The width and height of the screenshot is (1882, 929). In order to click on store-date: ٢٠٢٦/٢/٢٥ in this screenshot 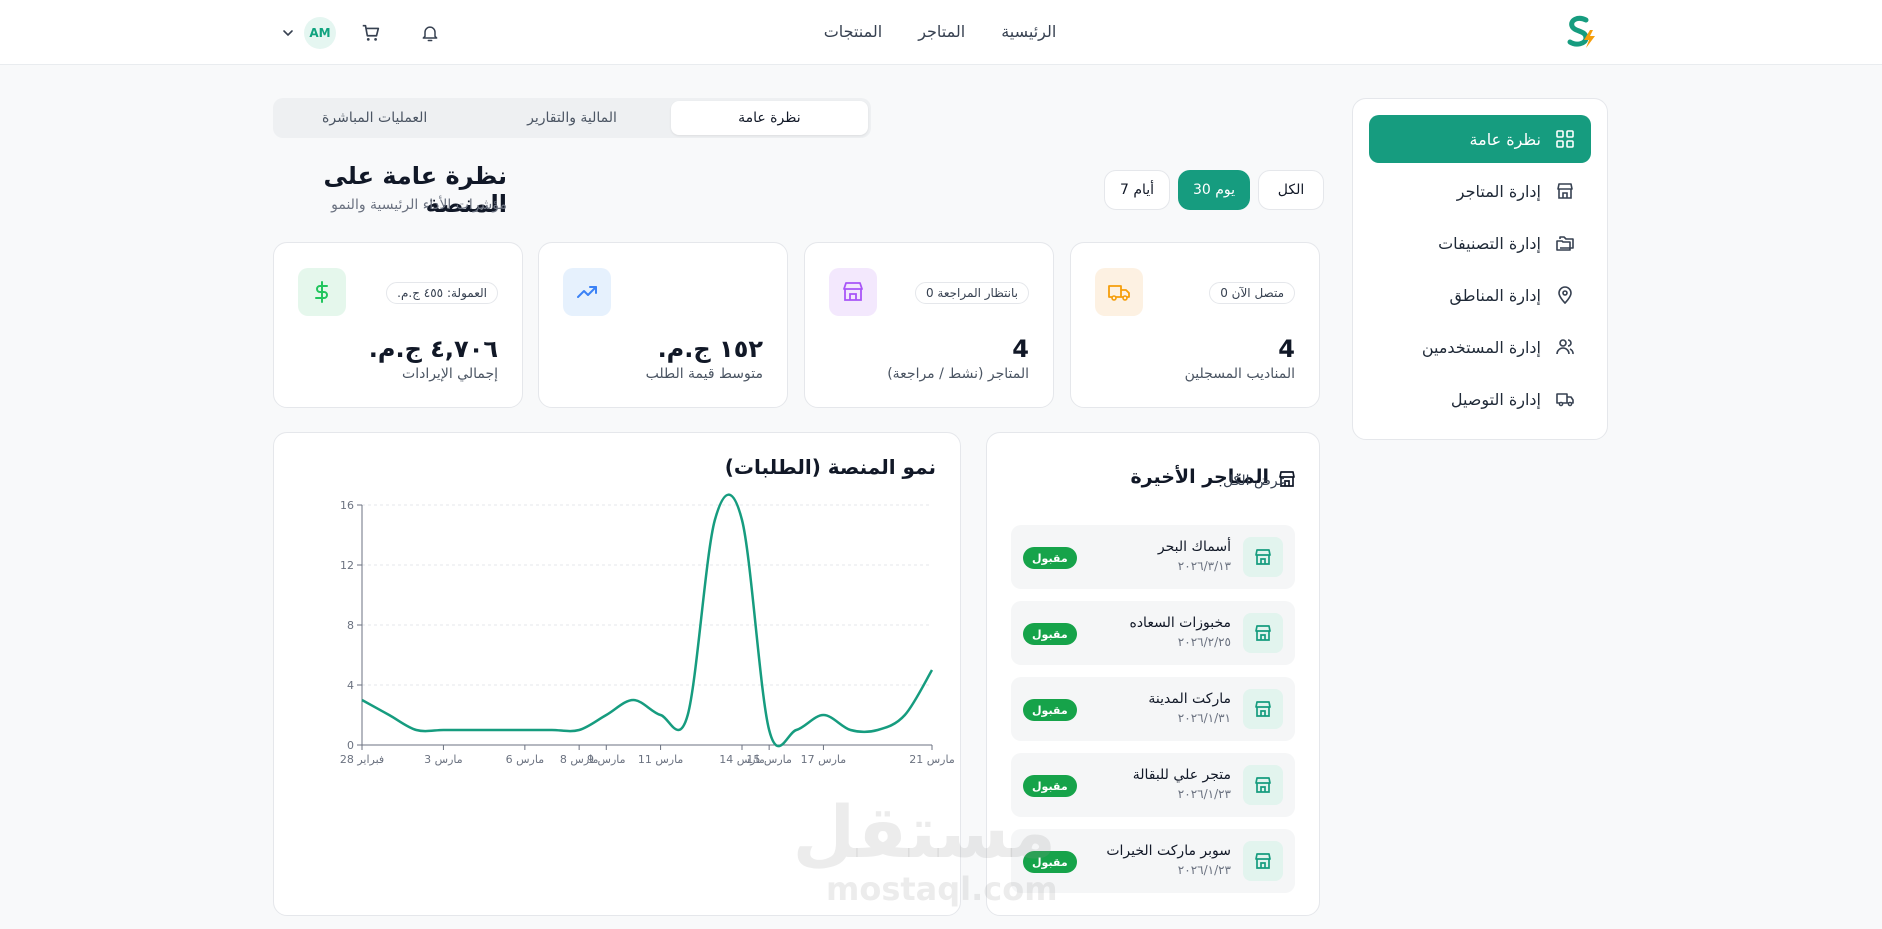, I will do `click(1204, 642)`.